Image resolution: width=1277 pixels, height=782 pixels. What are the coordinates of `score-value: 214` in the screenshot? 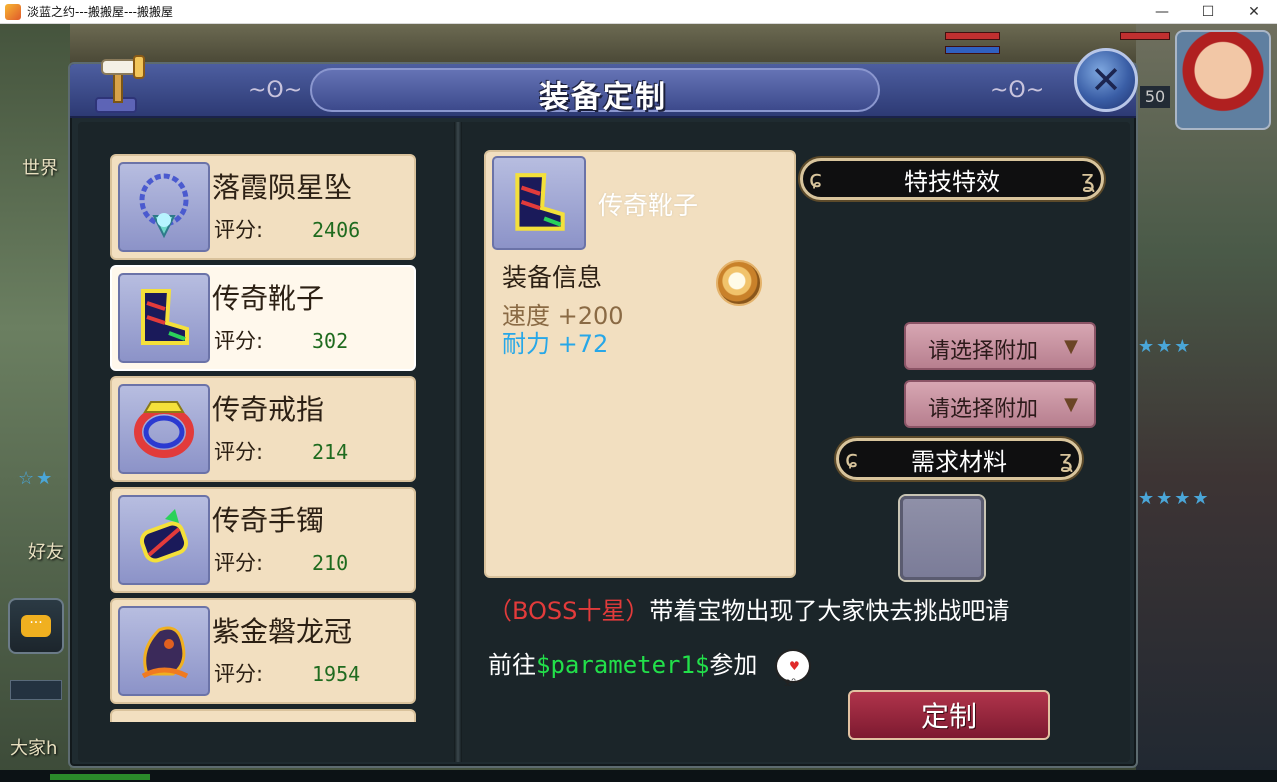 It's located at (330, 452).